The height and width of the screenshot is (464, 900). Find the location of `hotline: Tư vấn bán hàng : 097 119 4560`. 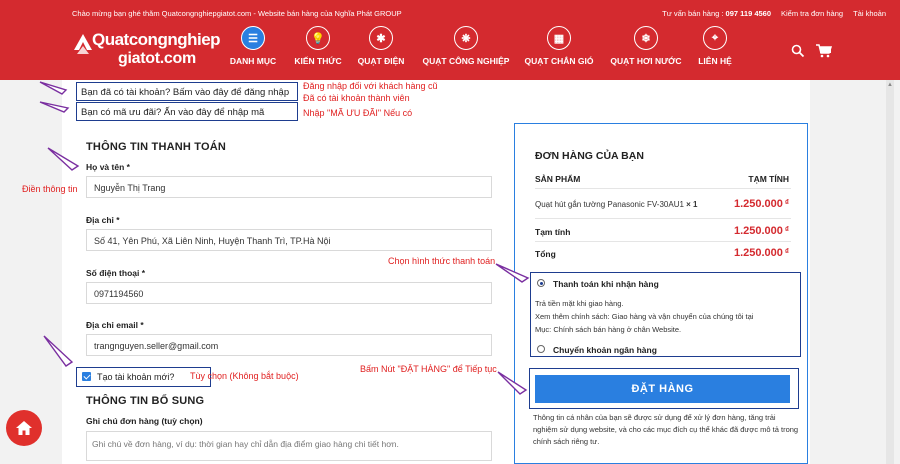

hotline: Tư vấn bán hàng : 097 119 4560 is located at coordinates (716, 13).